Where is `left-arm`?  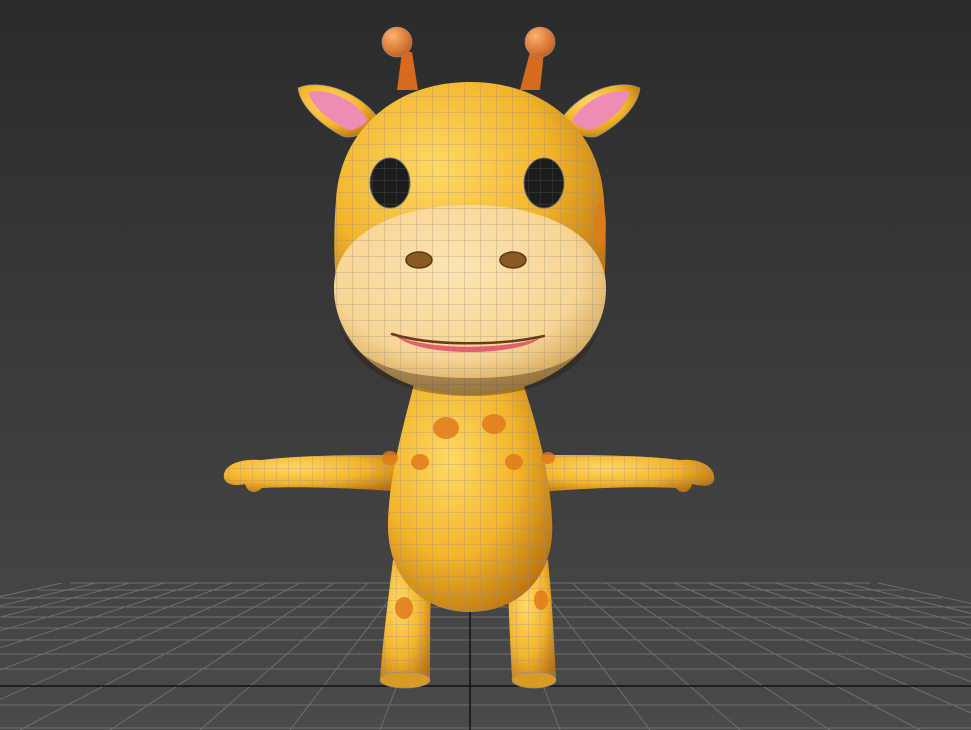 left-arm is located at coordinates (314, 474).